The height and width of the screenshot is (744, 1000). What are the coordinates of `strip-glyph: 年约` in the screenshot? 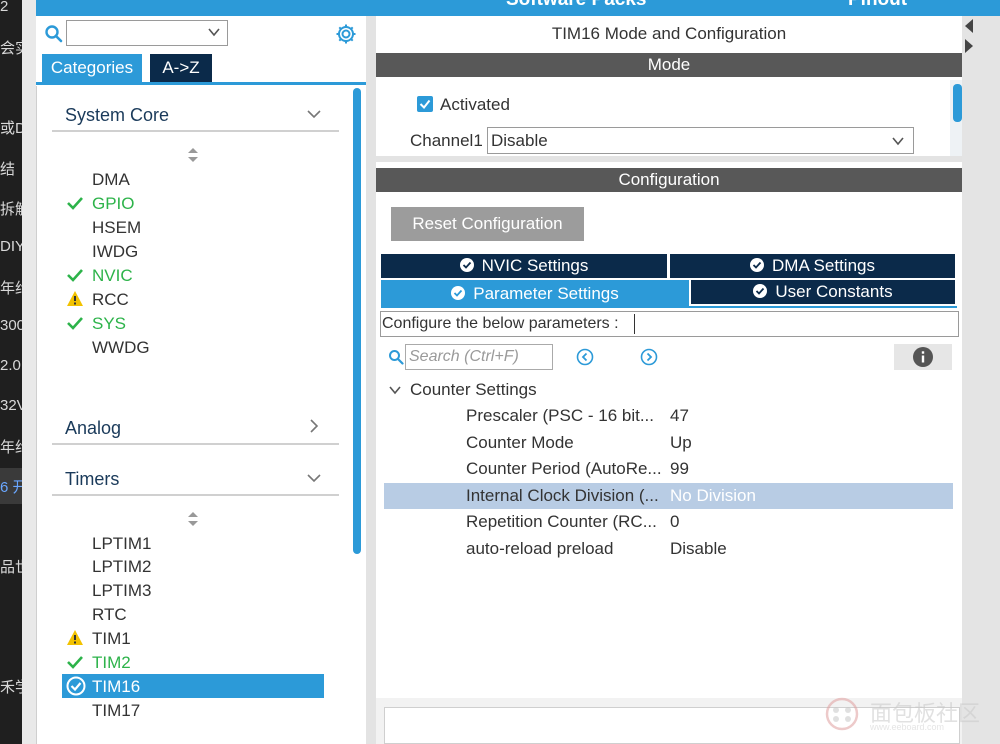 It's located at (11, 447).